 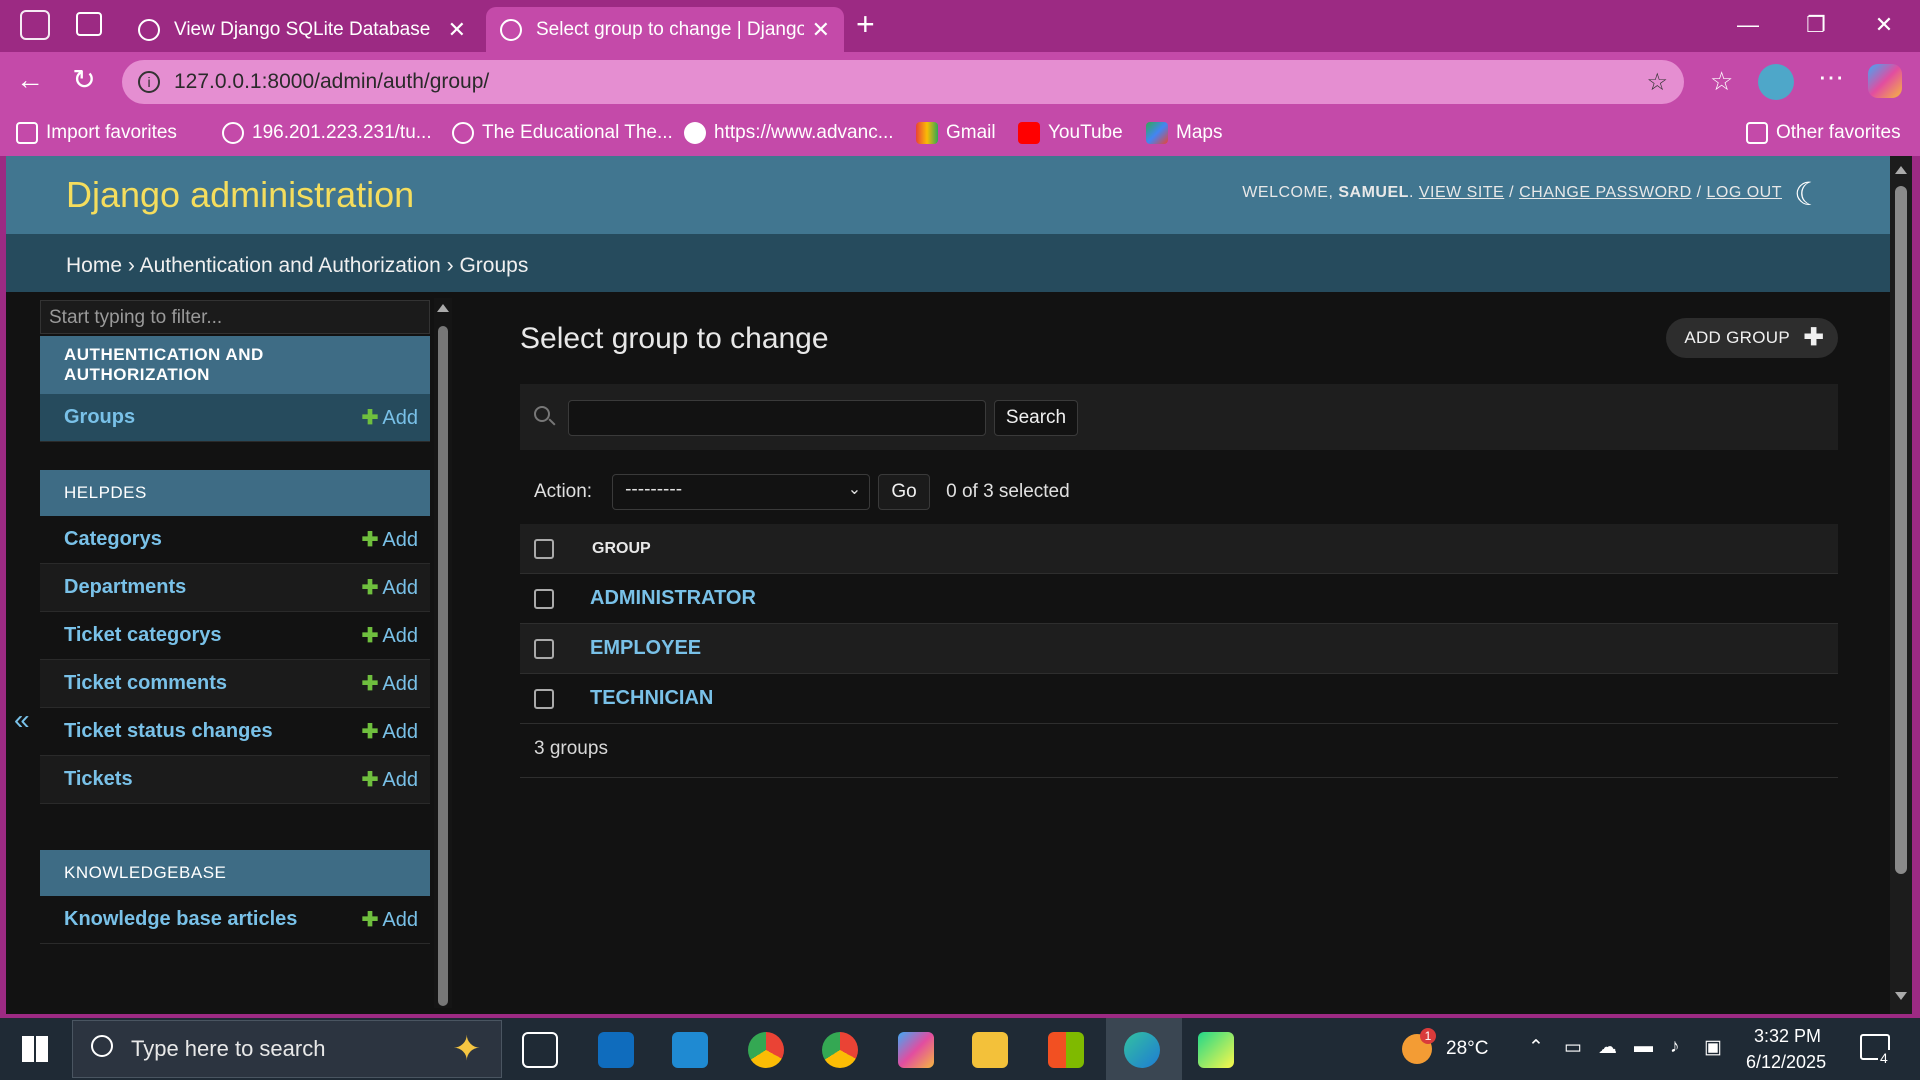 What do you see at coordinates (840, 1050) in the screenshot?
I see `chrome-profile-icon` at bounding box center [840, 1050].